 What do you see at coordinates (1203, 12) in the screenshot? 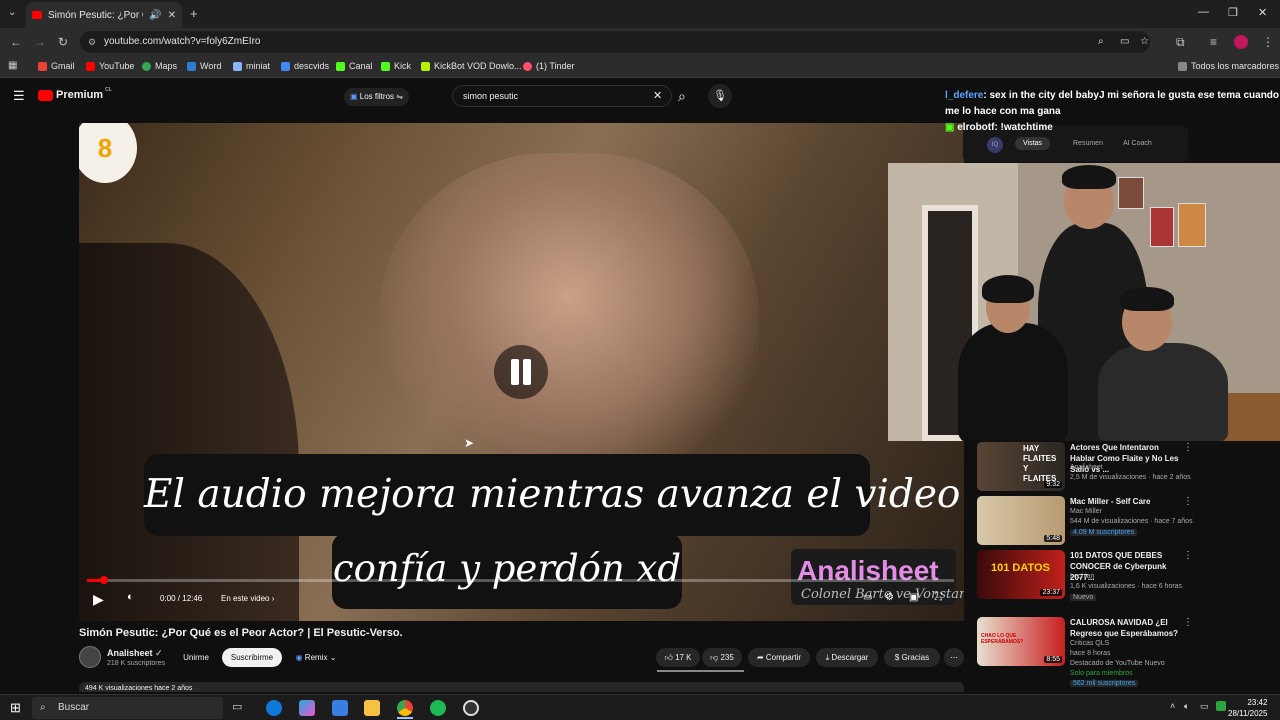
I see `minimize-button: —` at bounding box center [1203, 12].